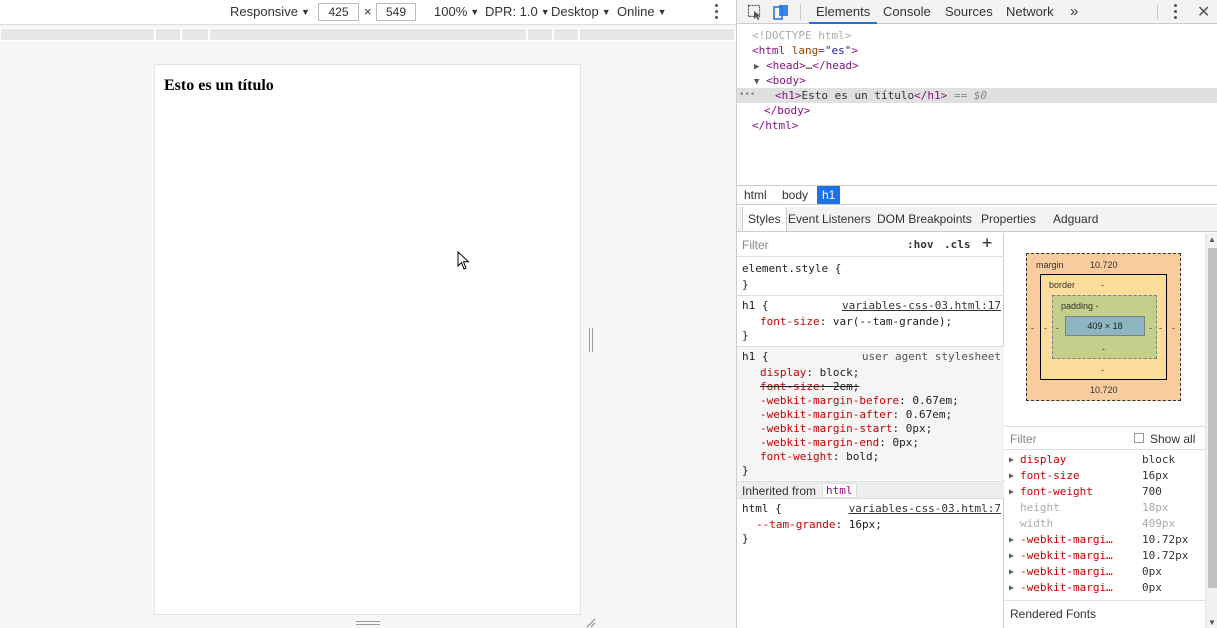 The height and width of the screenshot is (628, 1217). Describe the element at coordinates (1105, 476) in the screenshot. I see `computed-property-row: ▶ font-size 16px` at that location.